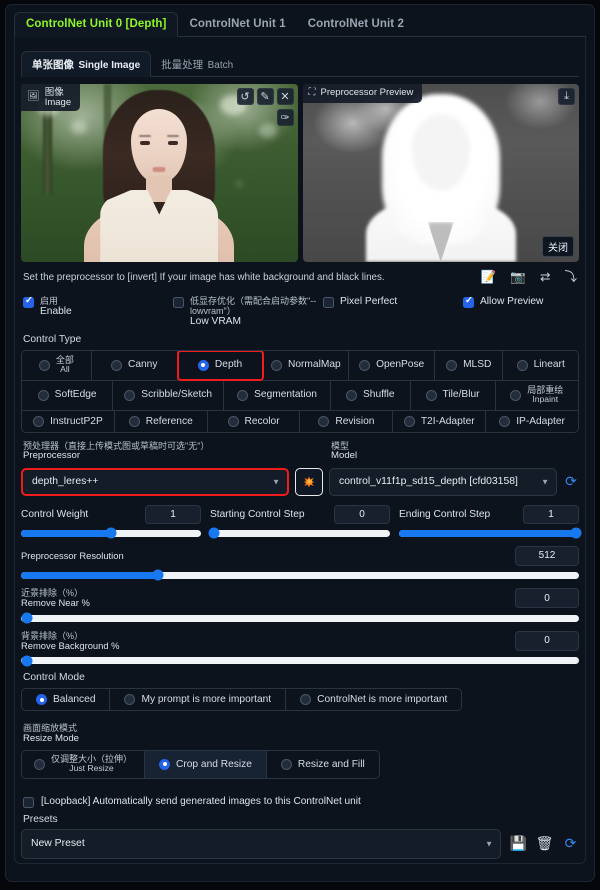 This screenshot has width=600, height=890. Describe the element at coordinates (68, 395) in the screenshot. I see `control-type-softedge: SoftEdge` at that location.